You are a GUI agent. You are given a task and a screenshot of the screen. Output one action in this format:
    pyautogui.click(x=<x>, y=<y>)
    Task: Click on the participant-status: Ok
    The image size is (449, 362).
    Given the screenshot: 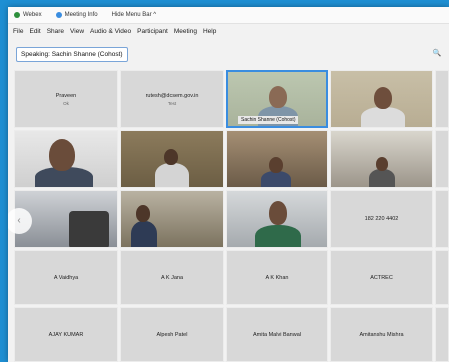 What is the action you would take?
    pyautogui.click(x=66, y=103)
    